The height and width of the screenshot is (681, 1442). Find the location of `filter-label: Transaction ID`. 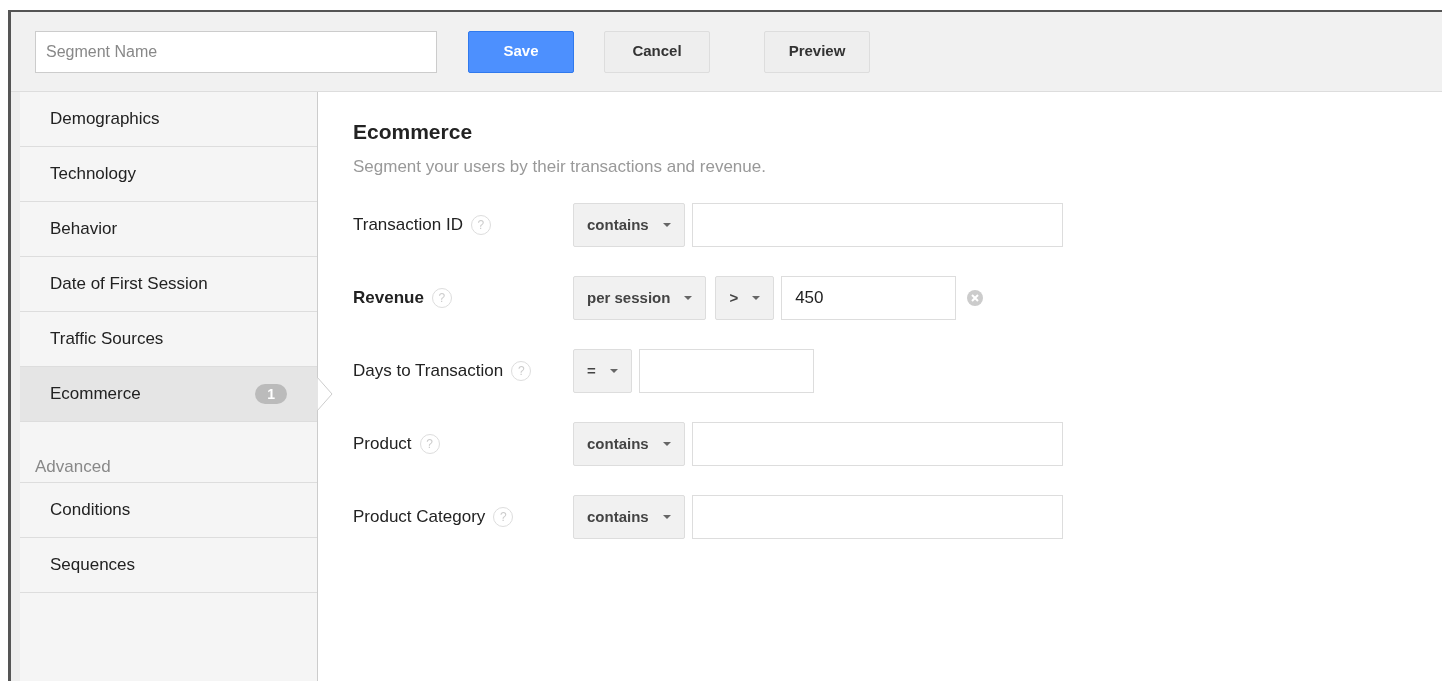

filter-label: Transaction ID is located at coordinates (408, 225).